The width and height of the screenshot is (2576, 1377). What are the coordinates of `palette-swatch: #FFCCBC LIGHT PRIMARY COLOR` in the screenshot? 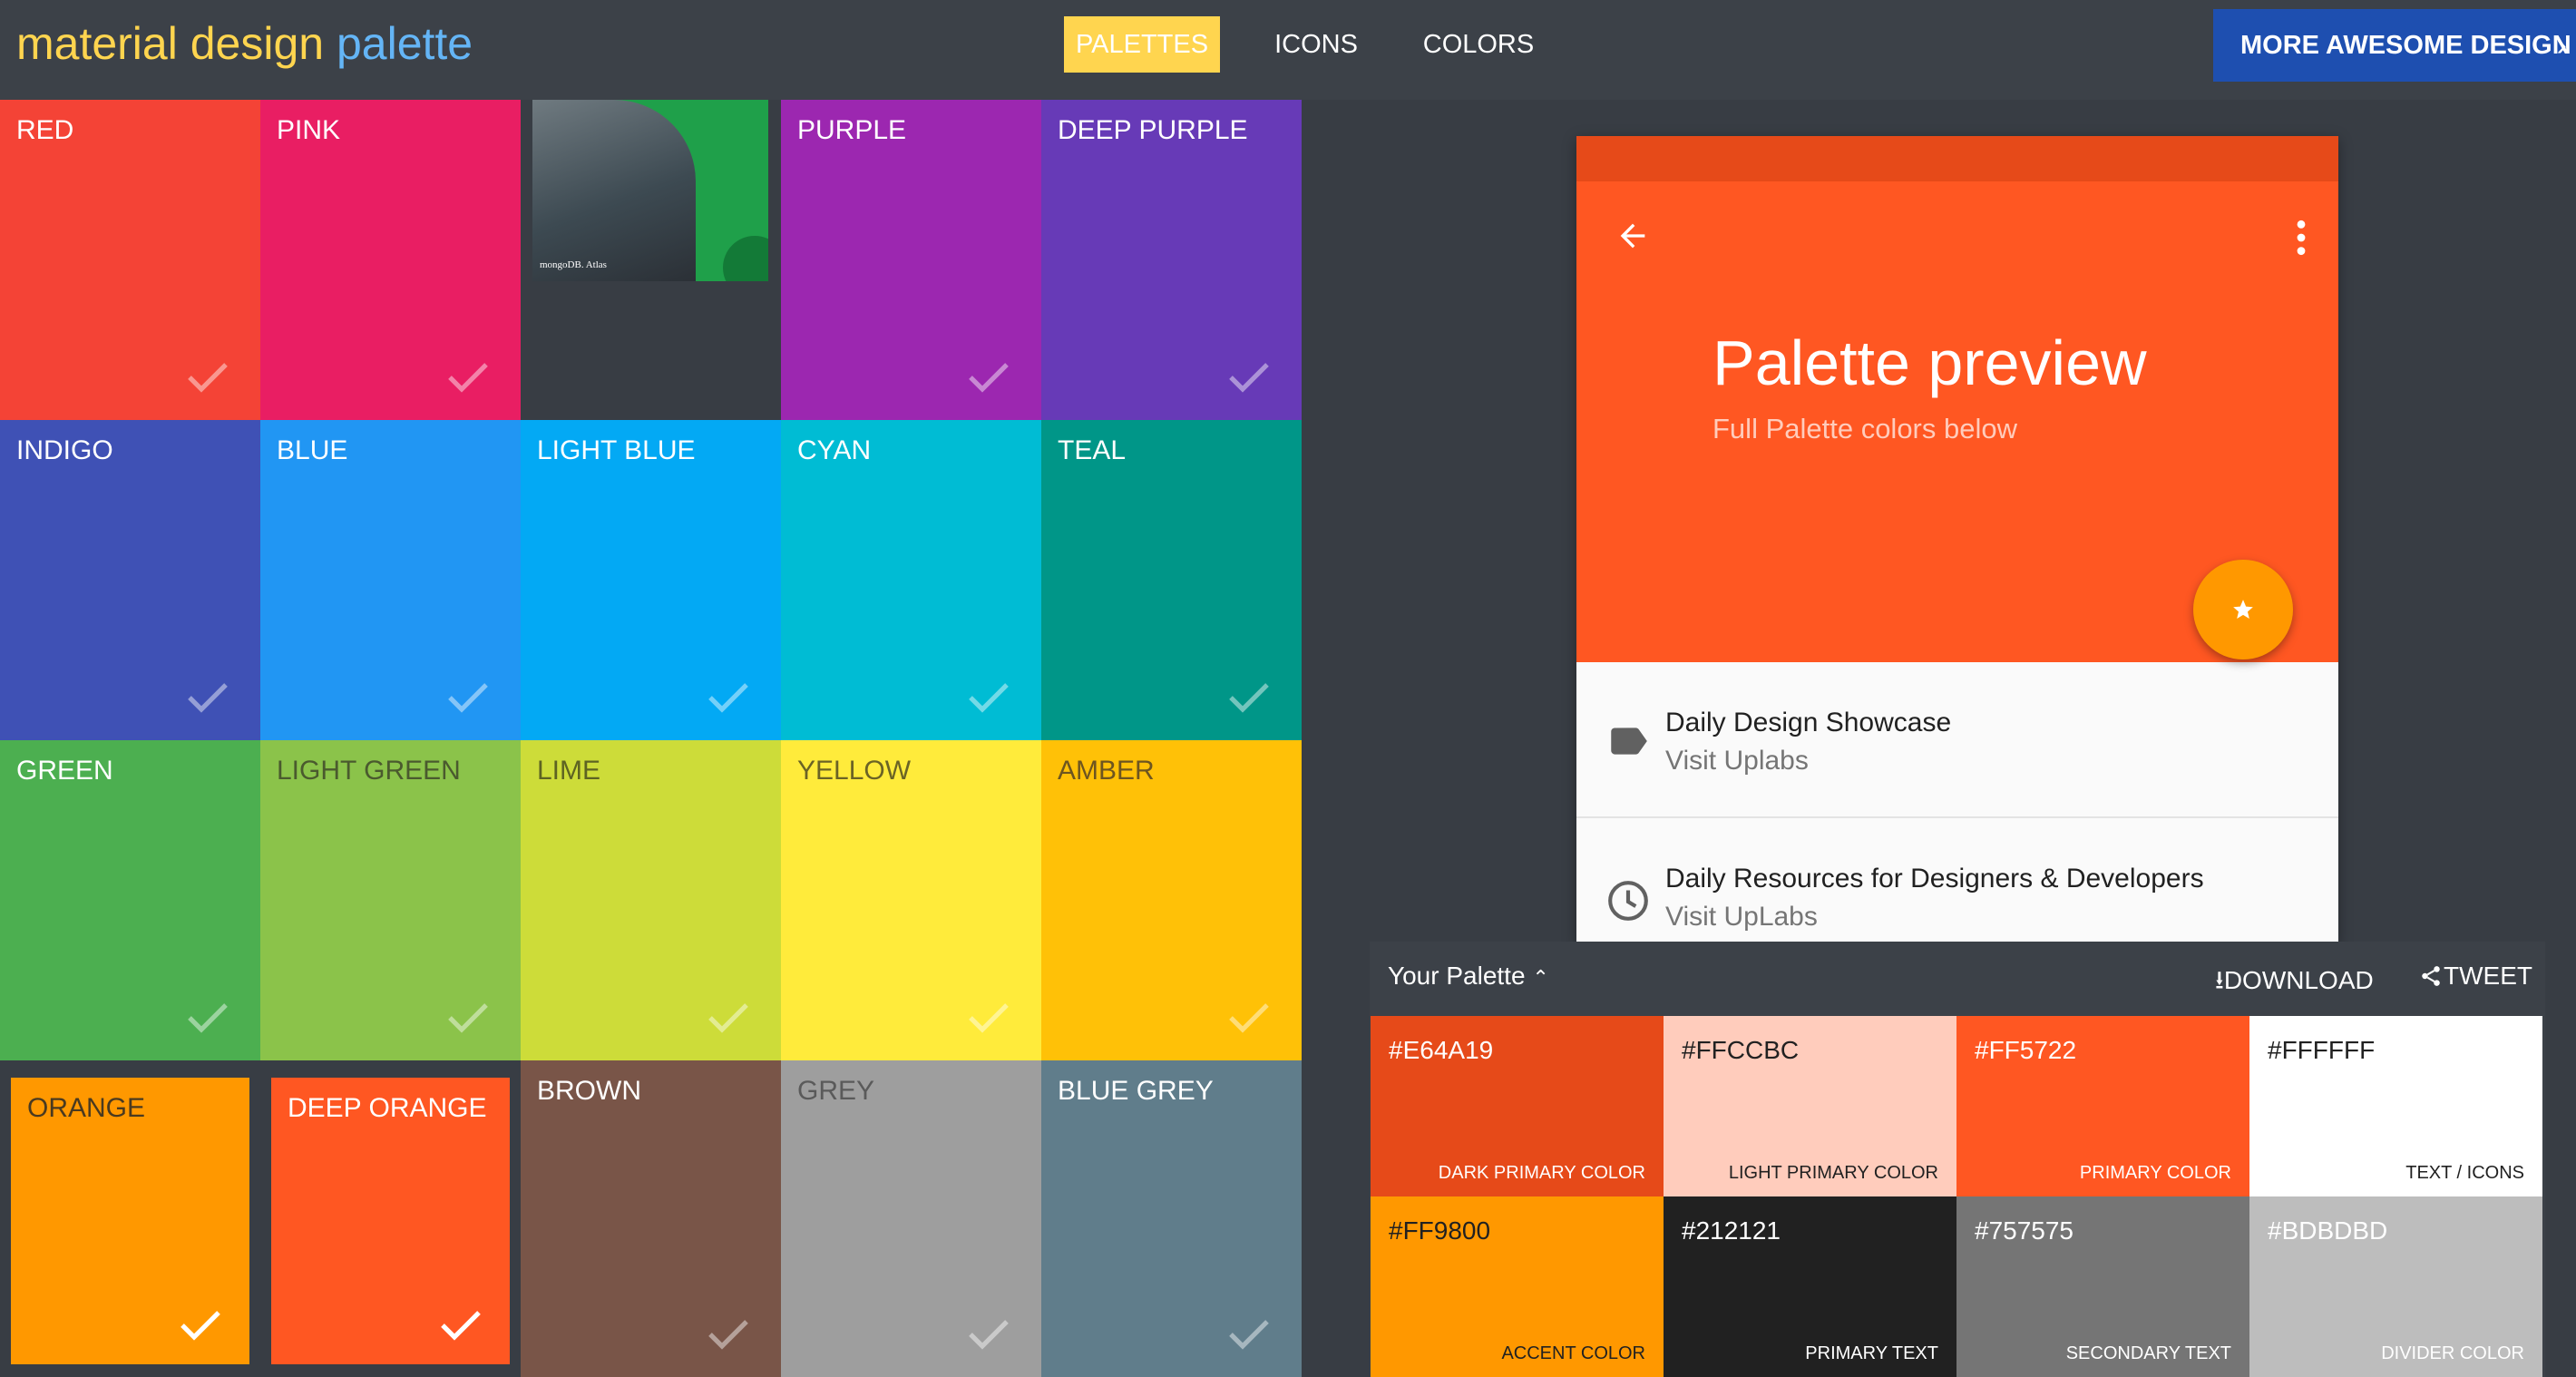 It's located at (1810, 1106).